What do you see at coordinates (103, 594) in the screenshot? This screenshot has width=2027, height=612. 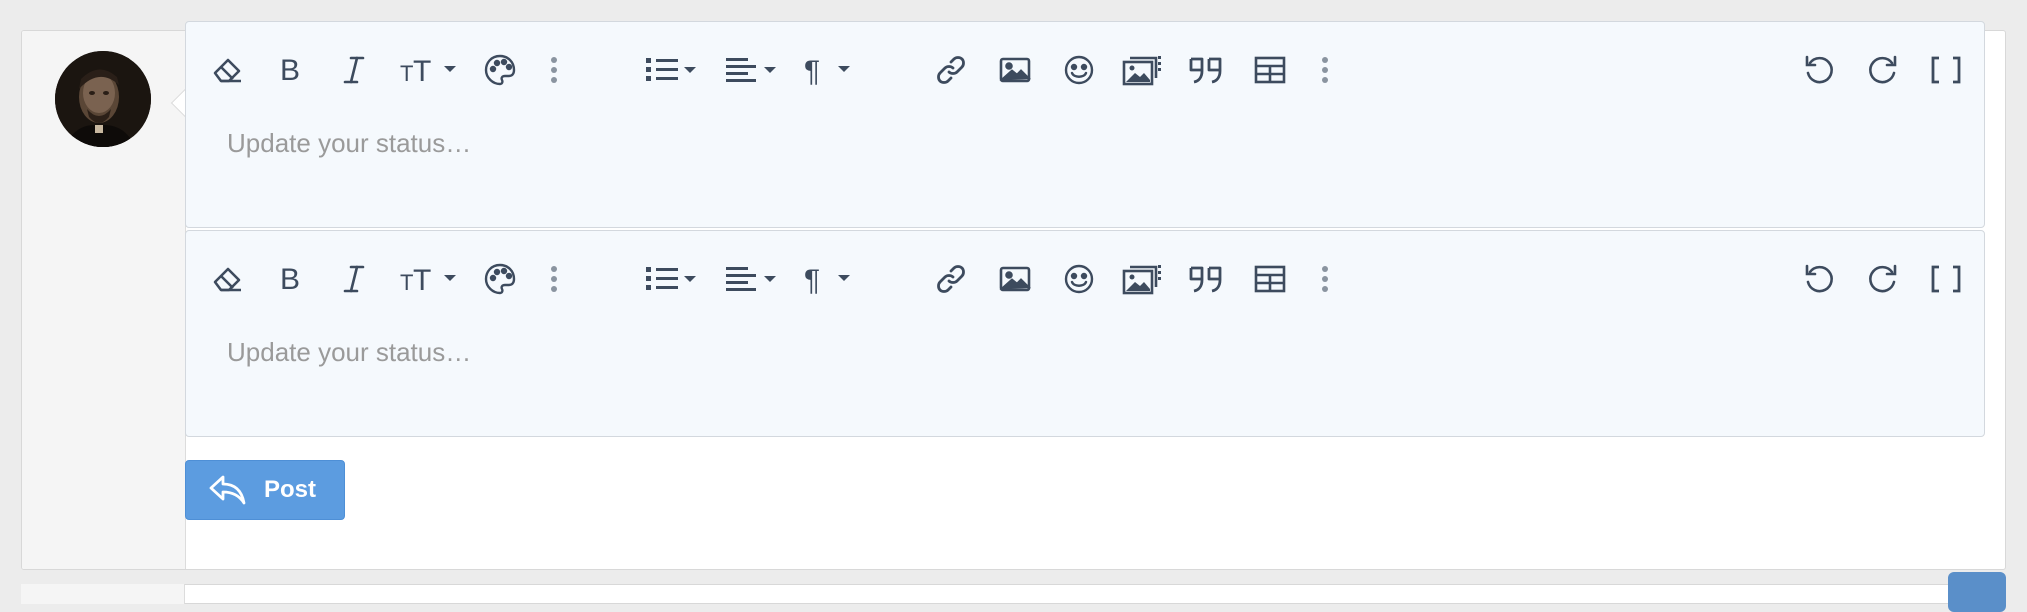 I see `next-user-column` at bounding box center [103, 594].